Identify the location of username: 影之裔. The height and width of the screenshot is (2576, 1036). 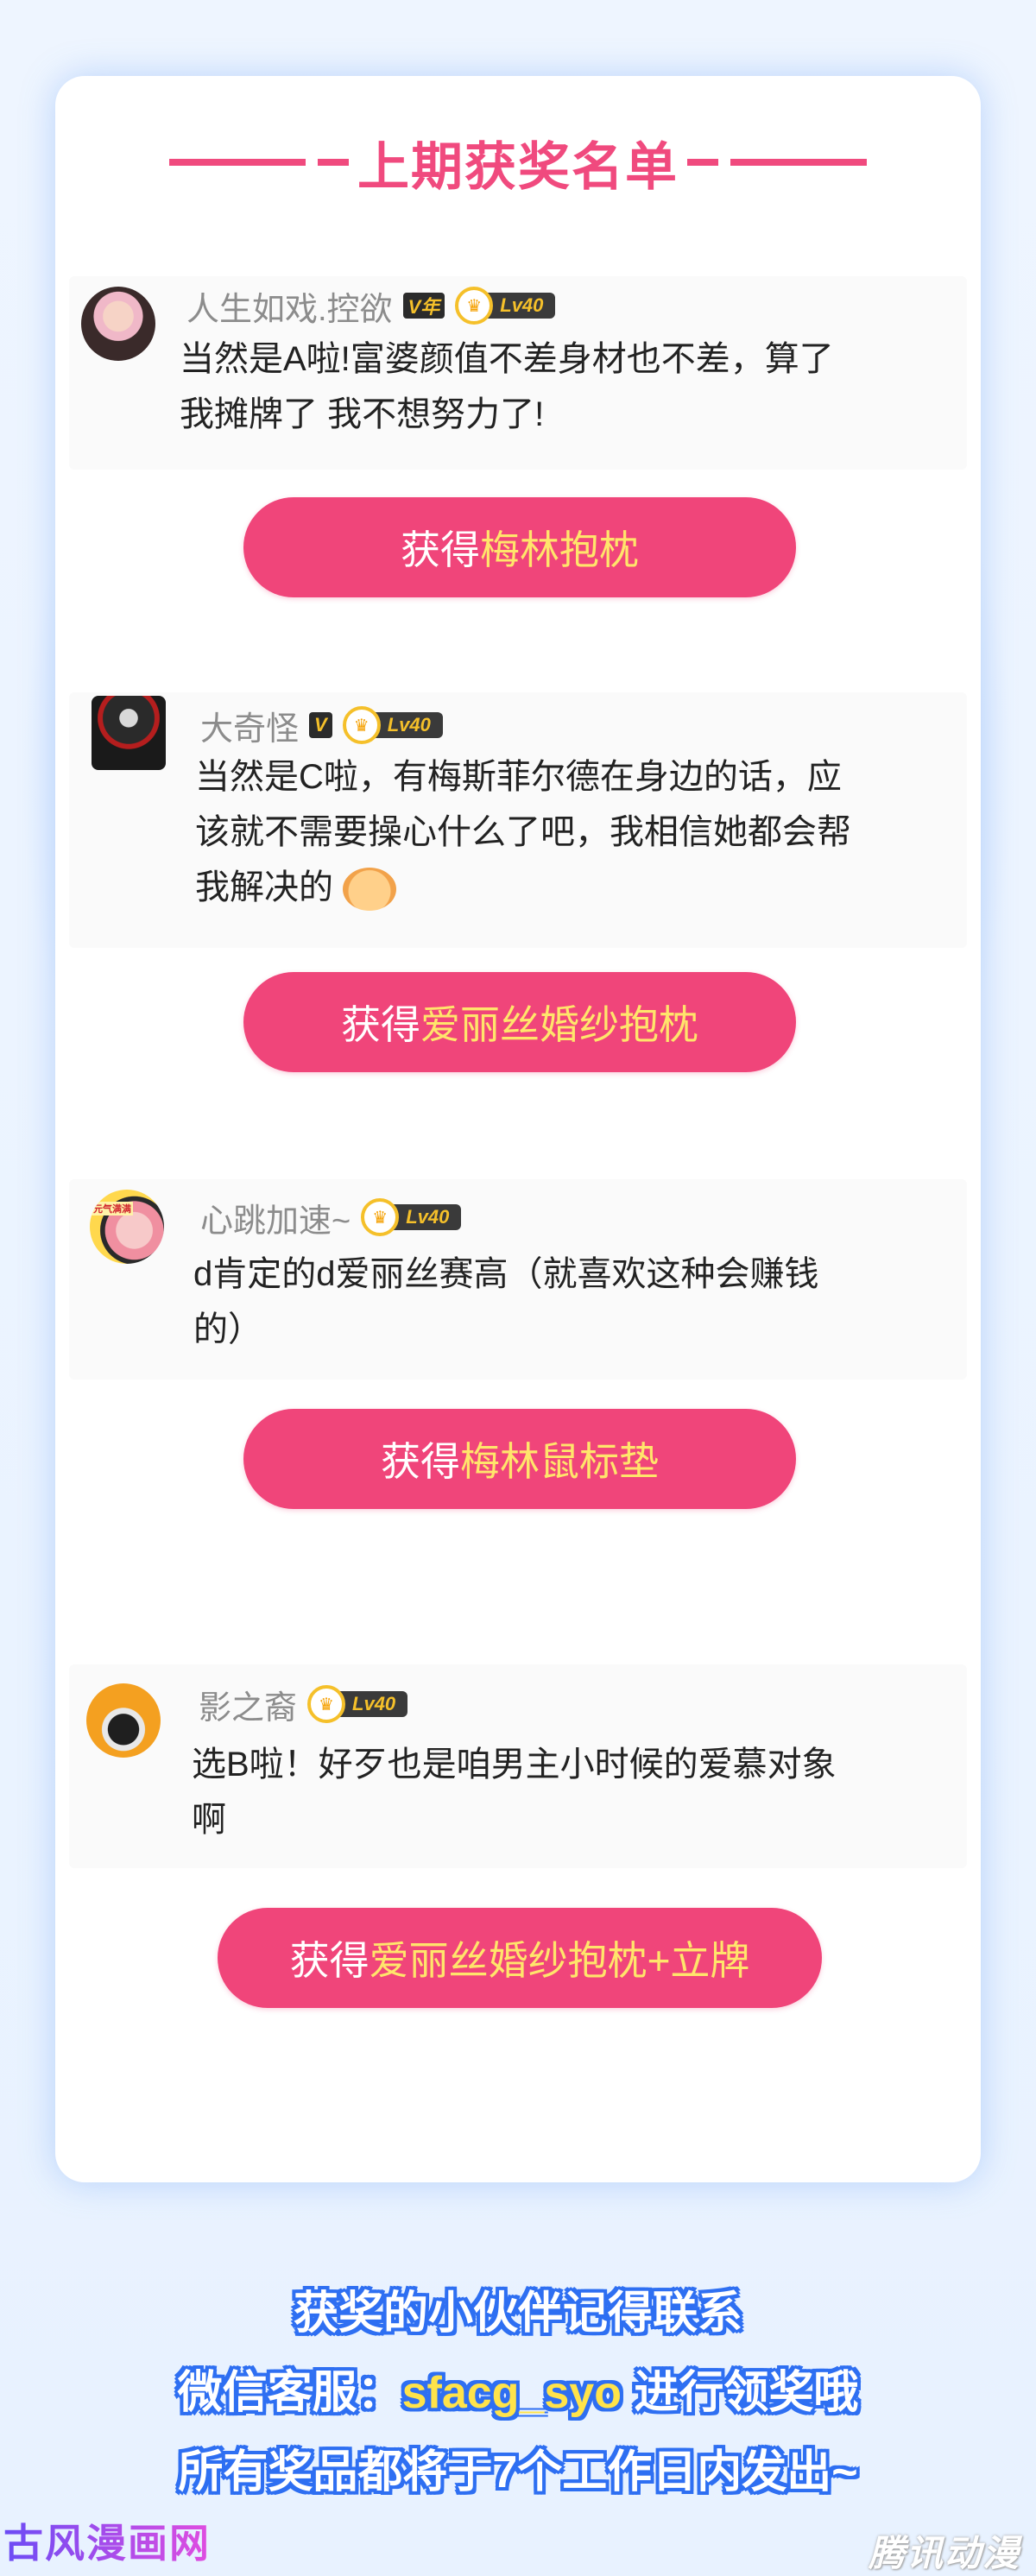
(248, 1704).